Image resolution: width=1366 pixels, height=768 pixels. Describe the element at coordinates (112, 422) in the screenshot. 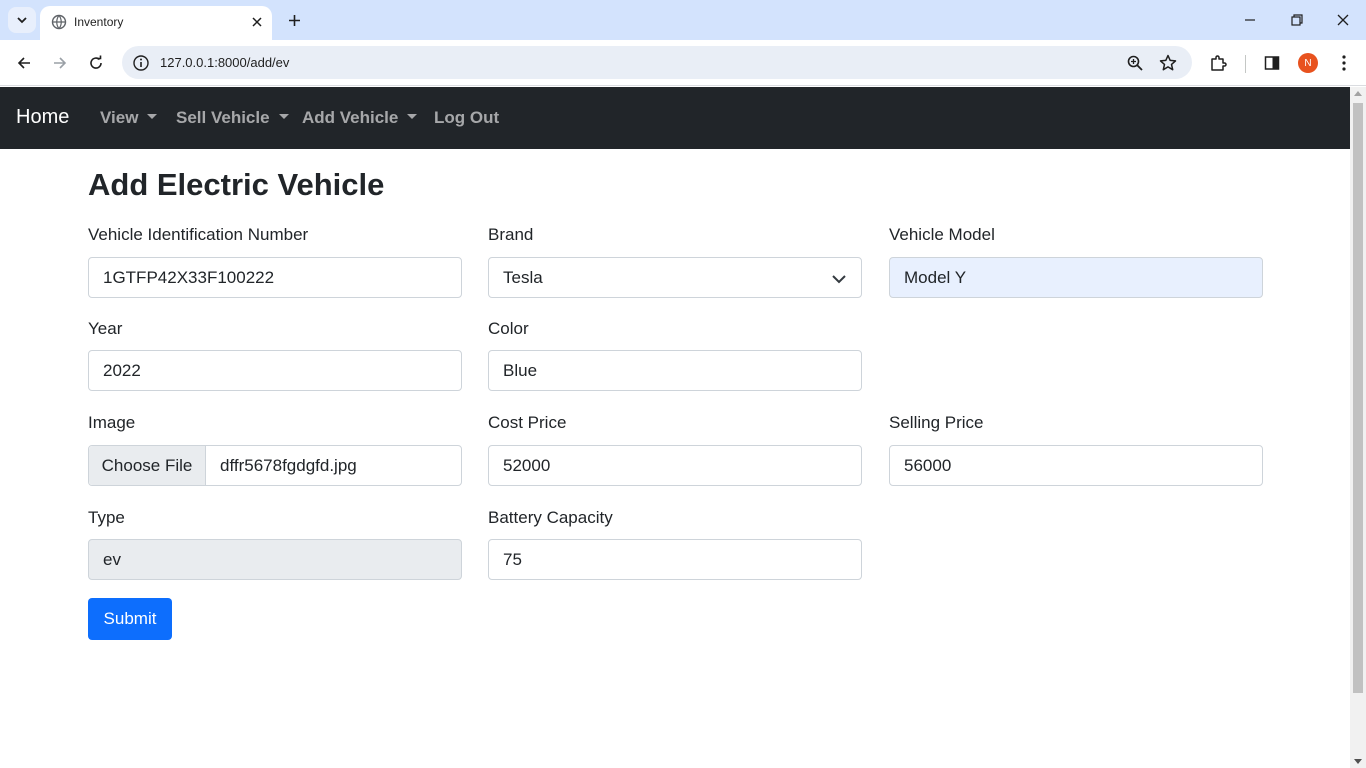

I see `image-label: Image` at that location.